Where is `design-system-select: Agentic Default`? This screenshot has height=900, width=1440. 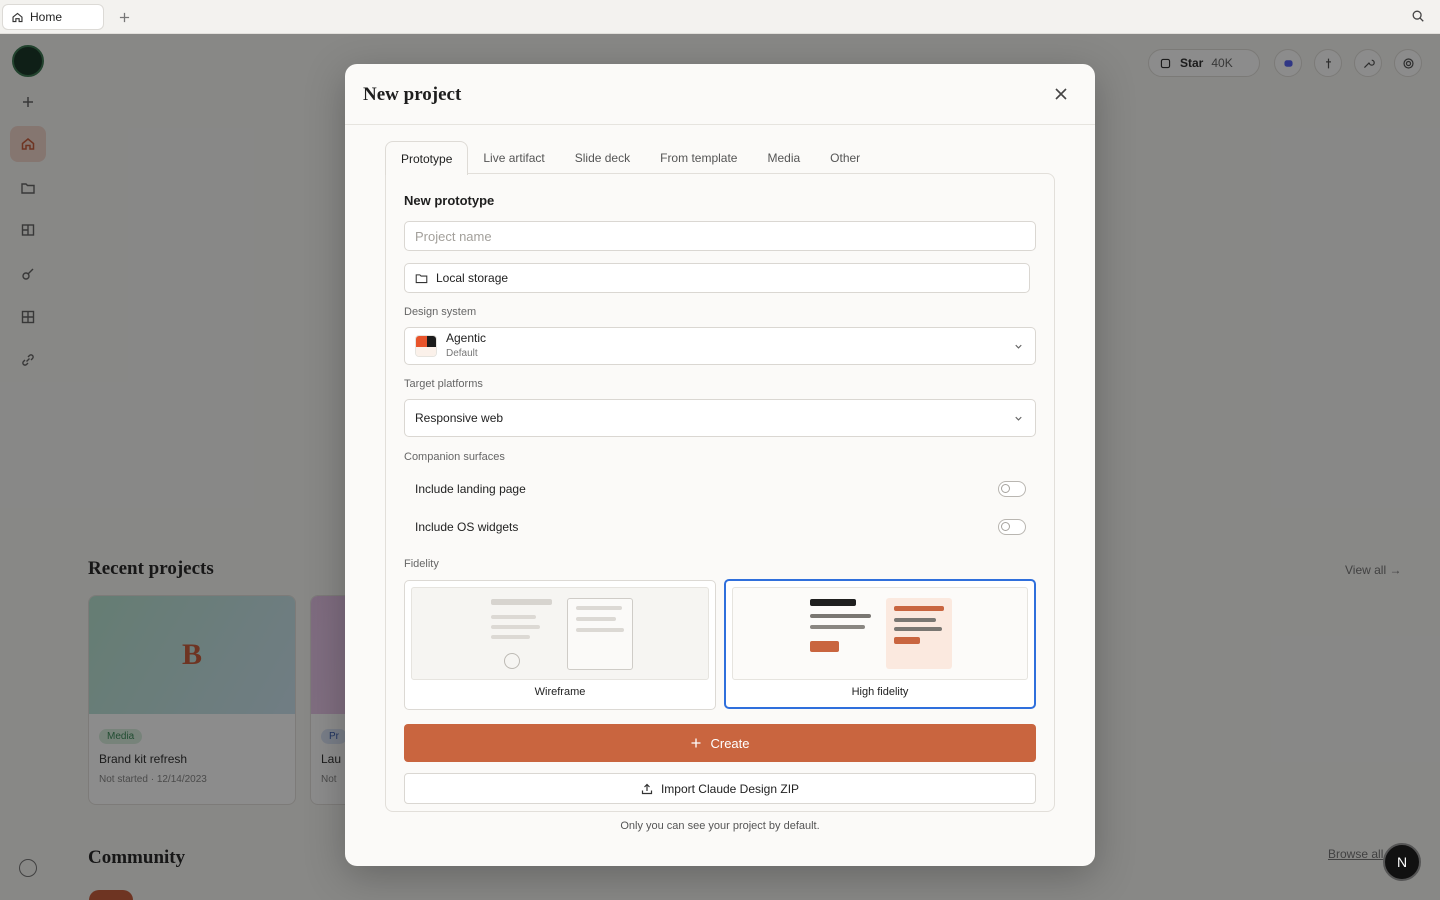 design-system-select: Agentic Default is located at coordinates (720, 346).